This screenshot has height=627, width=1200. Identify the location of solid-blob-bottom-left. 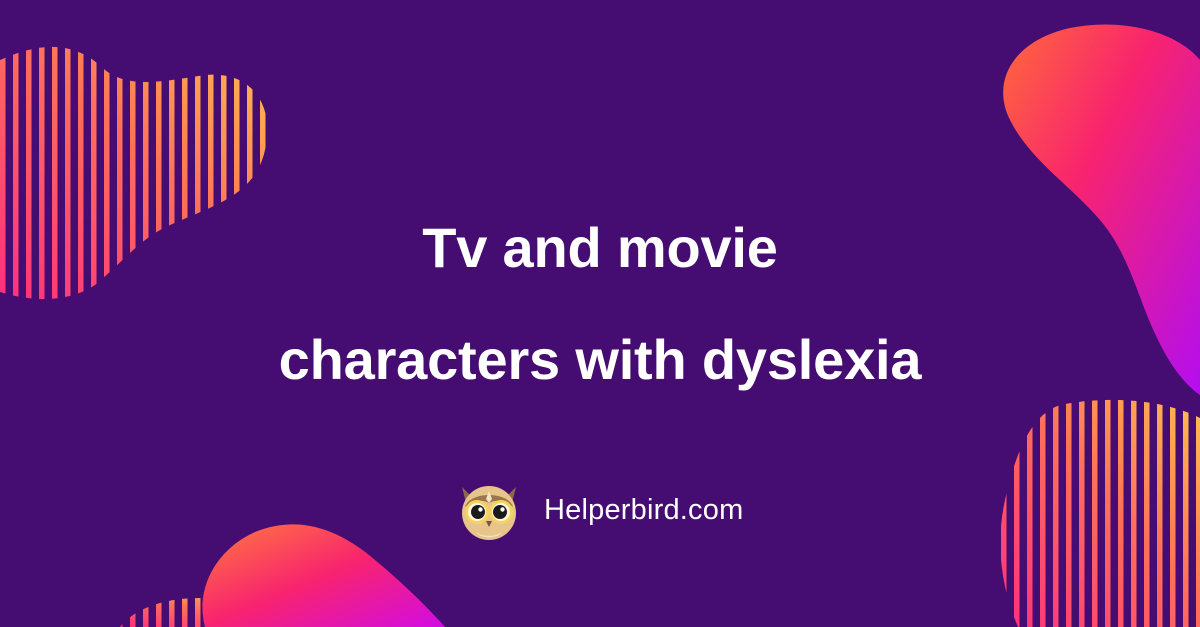
(323, 575).